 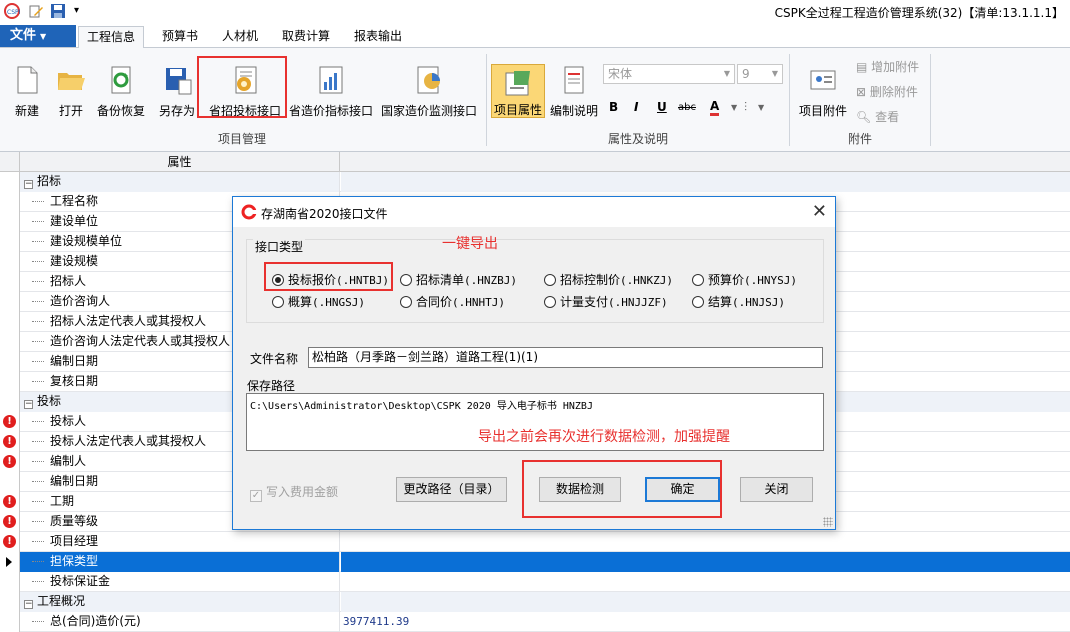 I want to click on compilation-notes-button: 编制说明, so click(x=574, y=91).